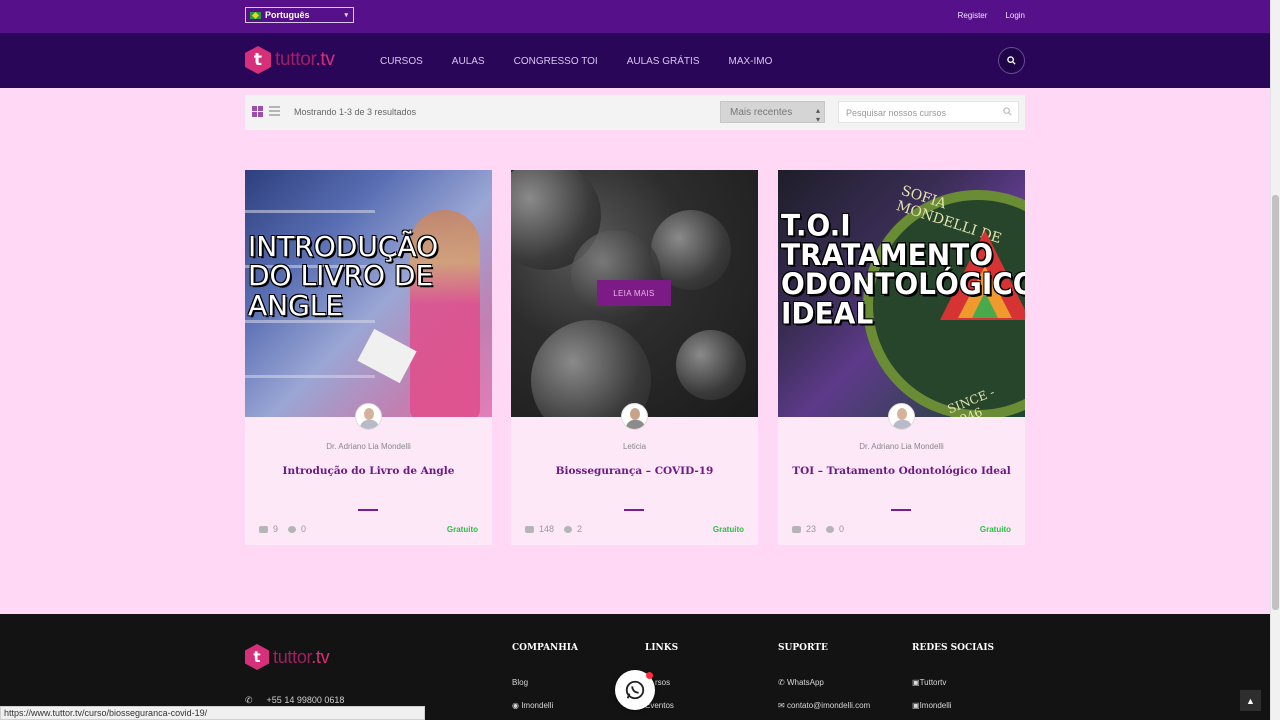 The width and height of the screenshot is (1280, 720). Describe the element at coordinates (811, 529) in the screenshot. I see `student-count: 23` at that location.